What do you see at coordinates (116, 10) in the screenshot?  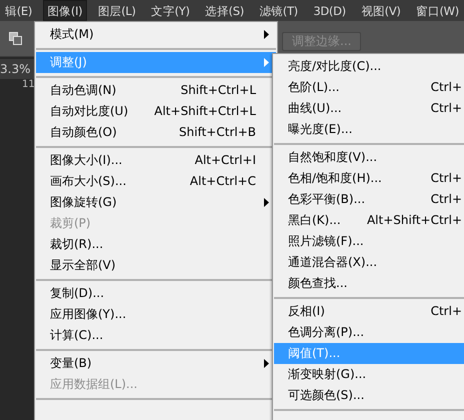 I see `menu-bar-item: 图层(L)` at bounding box center [116, 10].